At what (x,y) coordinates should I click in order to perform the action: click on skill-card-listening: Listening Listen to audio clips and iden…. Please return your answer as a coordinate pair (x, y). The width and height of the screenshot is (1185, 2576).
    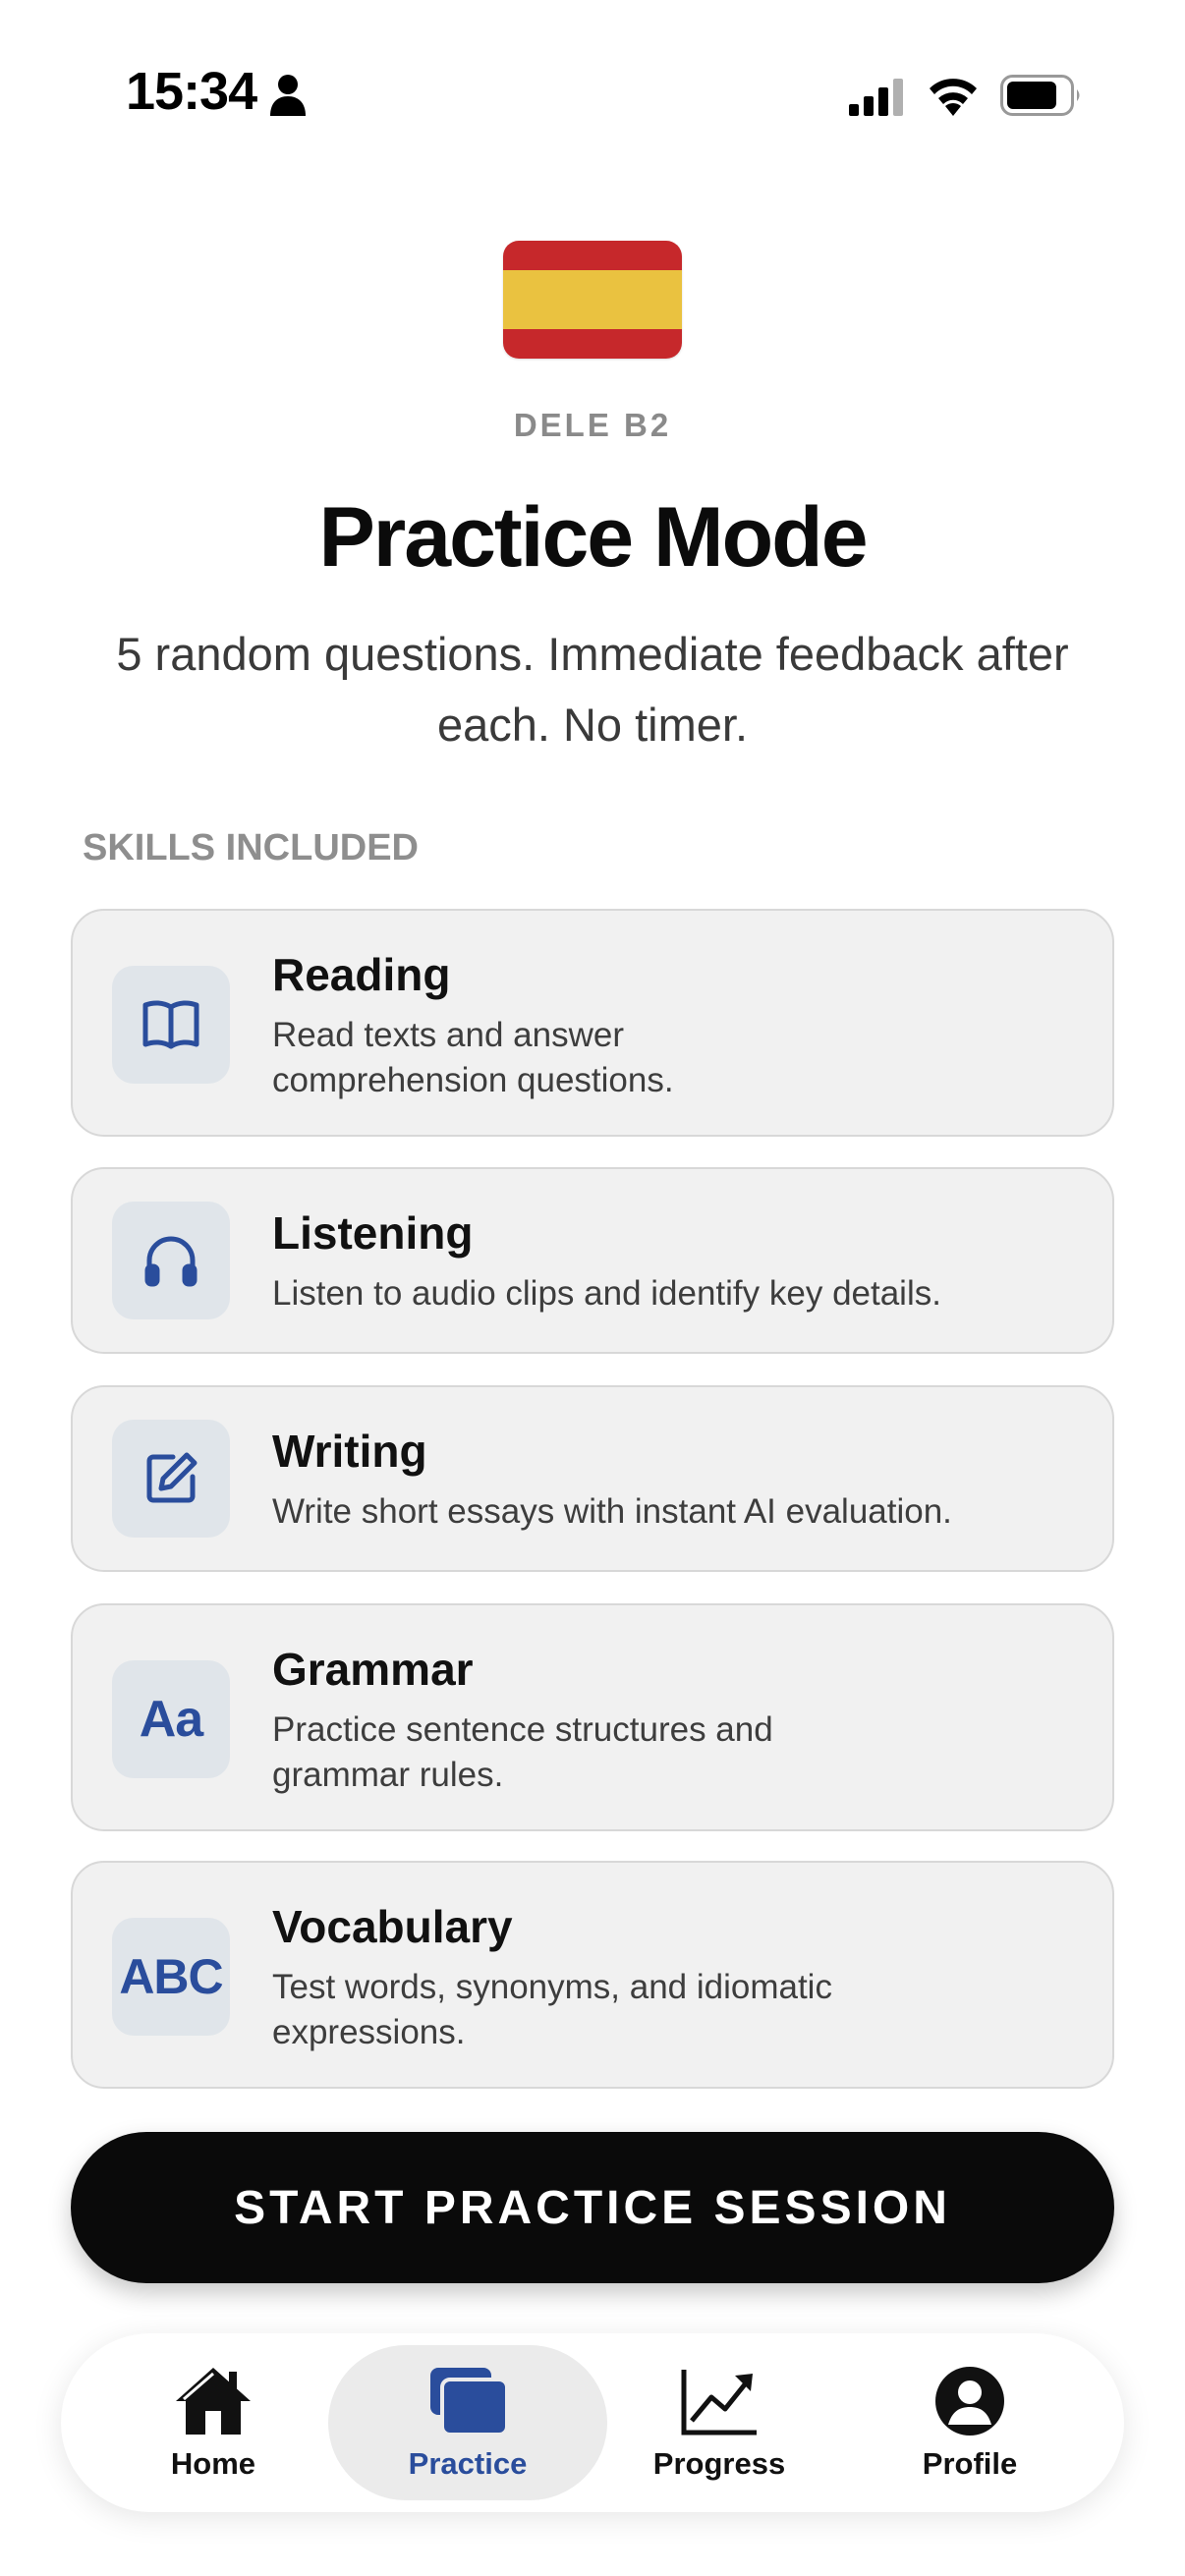
    Looking at the image, I should click on (592, 1260).